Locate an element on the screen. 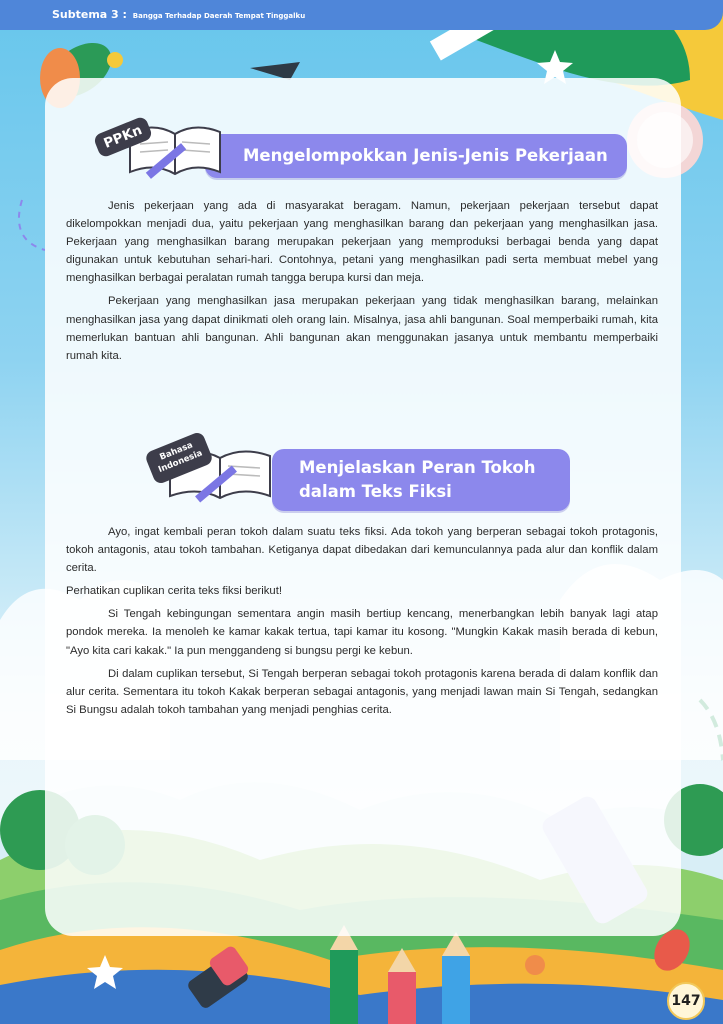 The image size is (723, 1024). subtema-label: Subtema 3 : is located at coordinates (89, 14).